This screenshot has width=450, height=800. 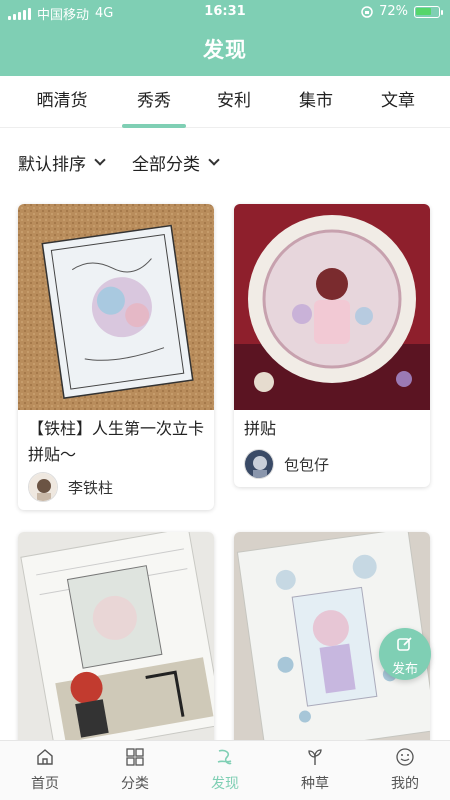 What do you see at coordinates (62, 102) in the screenshot?
I see `tab-shaiqinghuo: 晒清货` at bounding box center [62, 102].